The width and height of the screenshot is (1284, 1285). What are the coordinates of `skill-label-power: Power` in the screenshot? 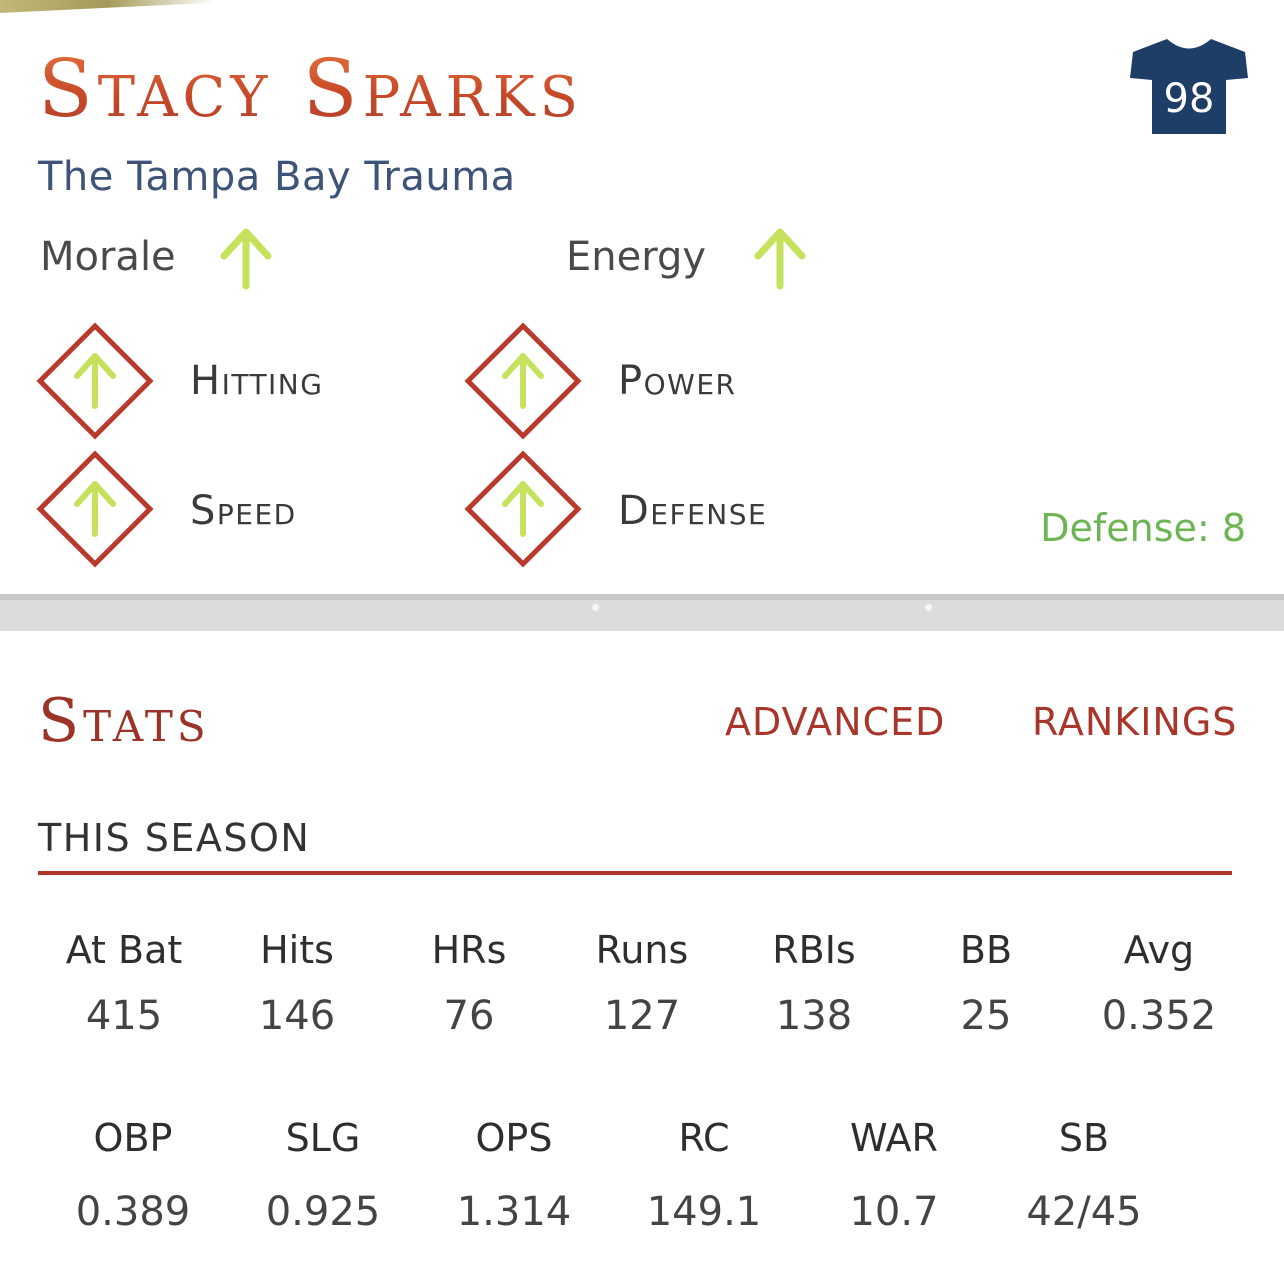 It's located at (677, 381).